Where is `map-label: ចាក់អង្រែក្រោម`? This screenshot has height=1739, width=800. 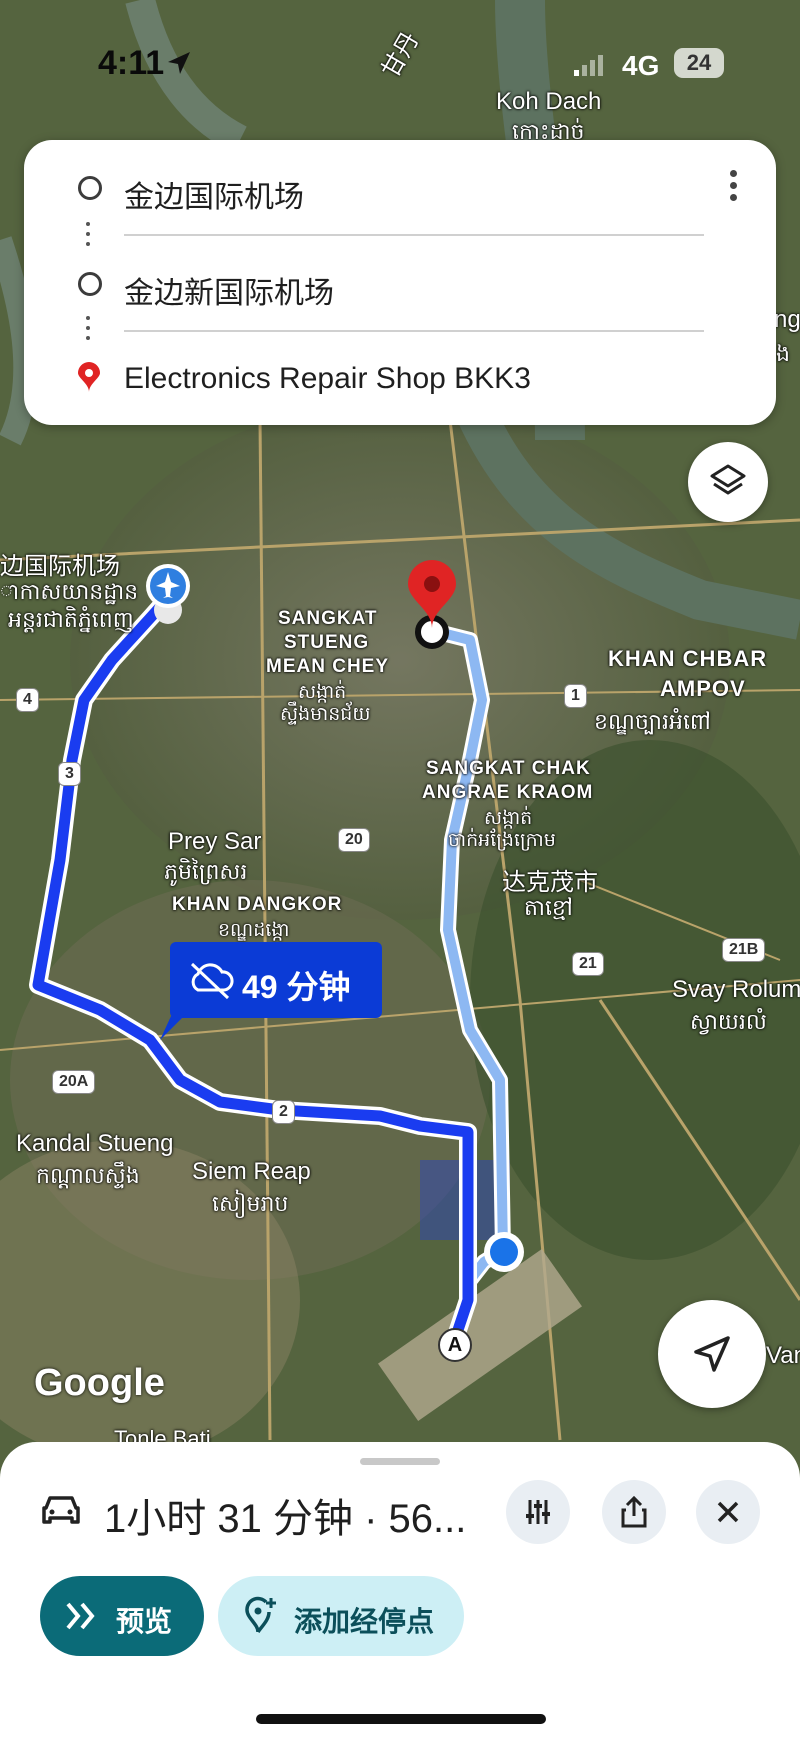 map-label: ចាក់អង្រែក្រោម is located at coordinates (502, 840).